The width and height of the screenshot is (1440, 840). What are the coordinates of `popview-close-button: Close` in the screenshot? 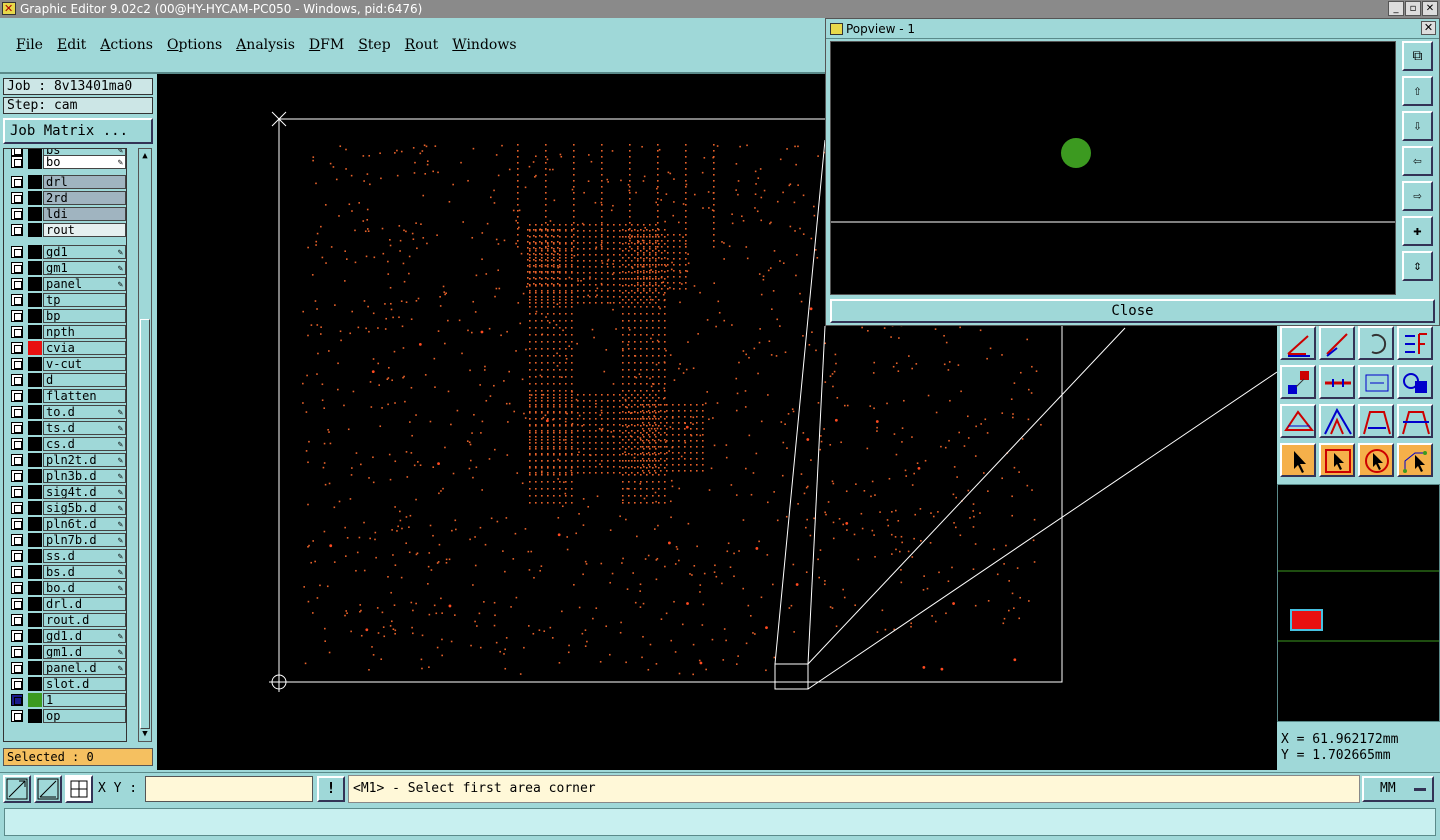 It's located at (1132, 311).